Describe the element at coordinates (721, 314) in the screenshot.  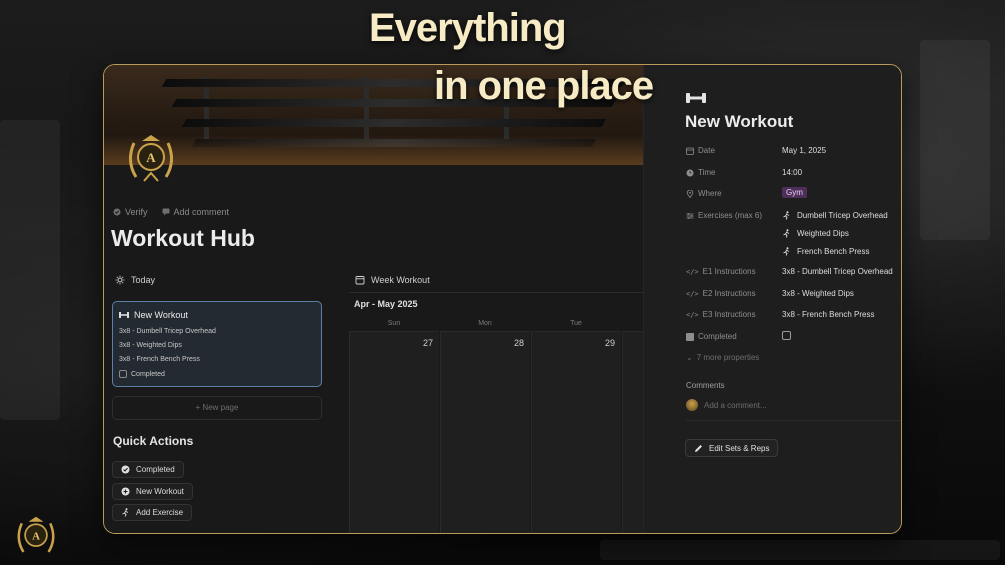
I see `e3-instructions-property: </> E3 Instructions` at that location.